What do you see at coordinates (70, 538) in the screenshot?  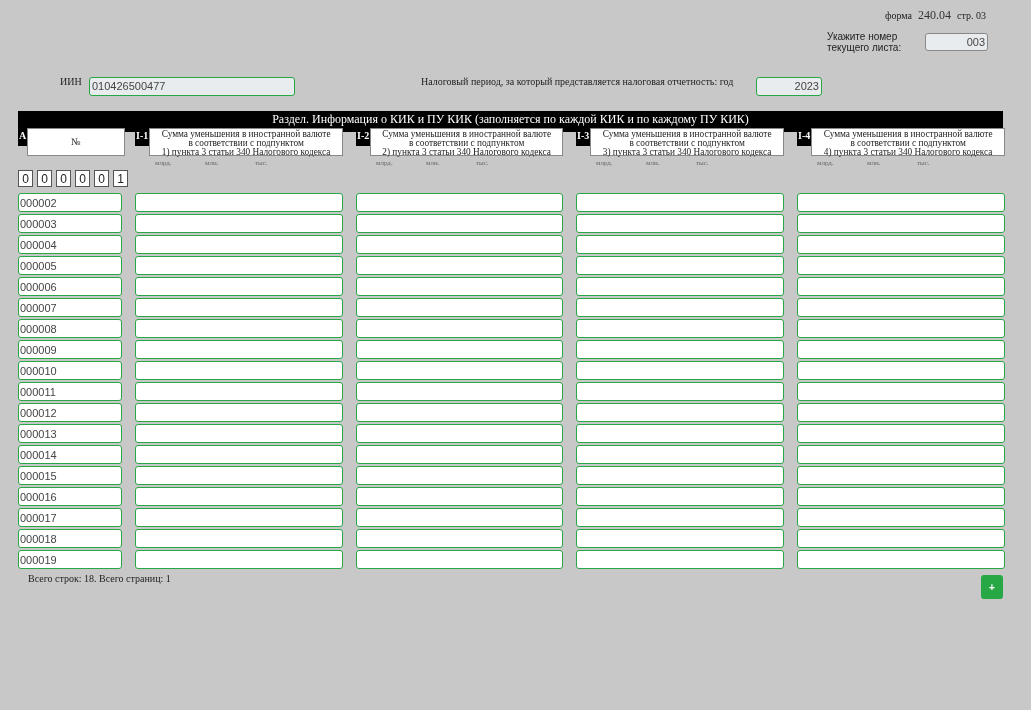 I see `row-number-field: 000018` at bounding box center [70, 538].